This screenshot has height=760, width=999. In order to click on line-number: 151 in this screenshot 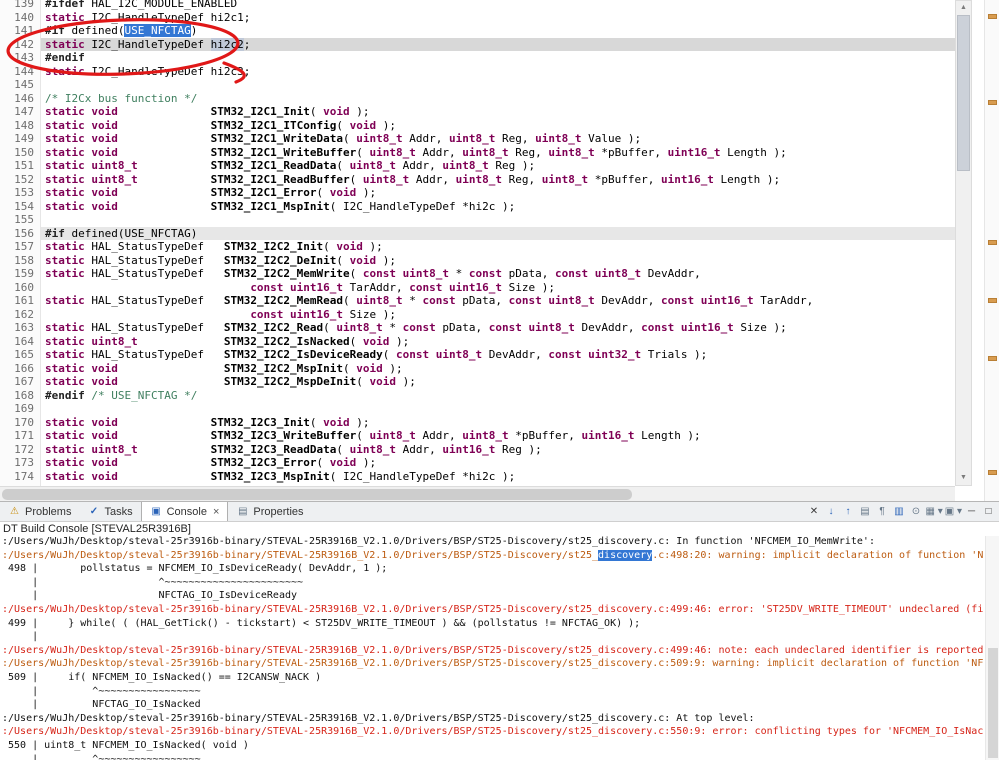, I will do `click(17, 166)`.